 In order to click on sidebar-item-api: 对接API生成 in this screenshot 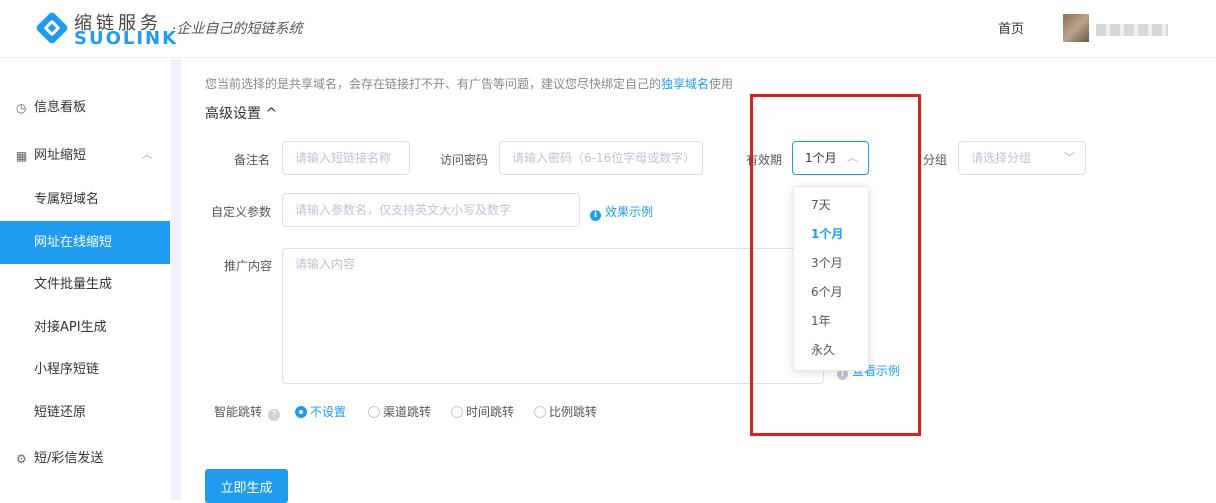, I will do `click(85, 327)`.